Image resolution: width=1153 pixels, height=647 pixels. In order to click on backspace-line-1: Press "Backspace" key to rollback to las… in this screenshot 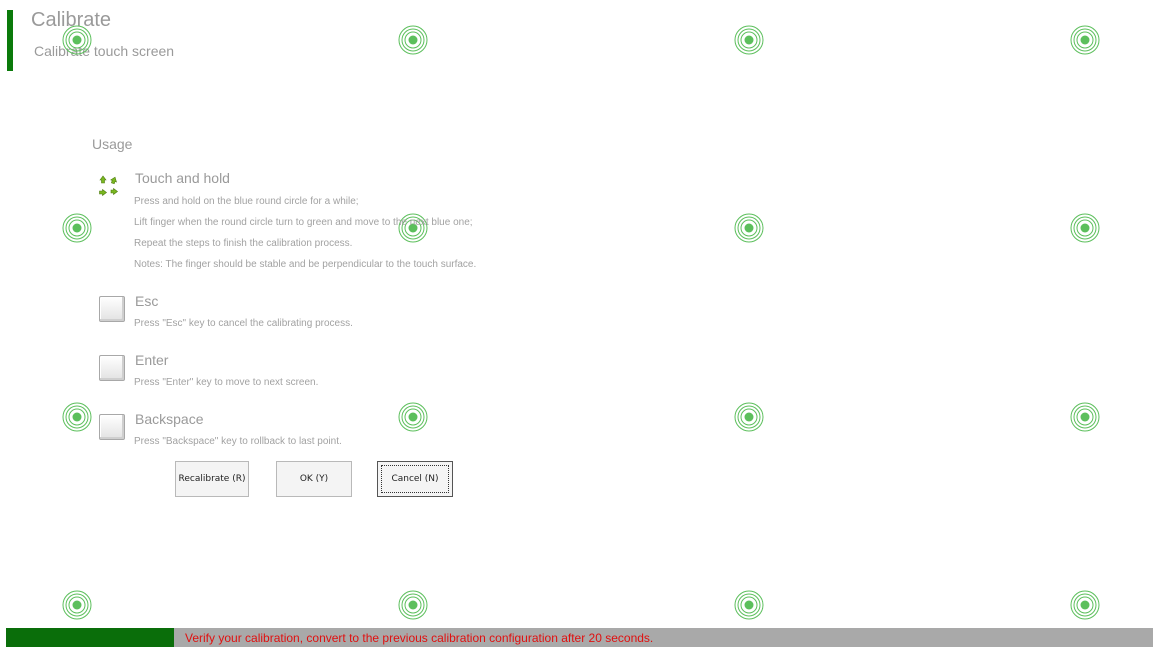, I will do `click(238, 441)`.